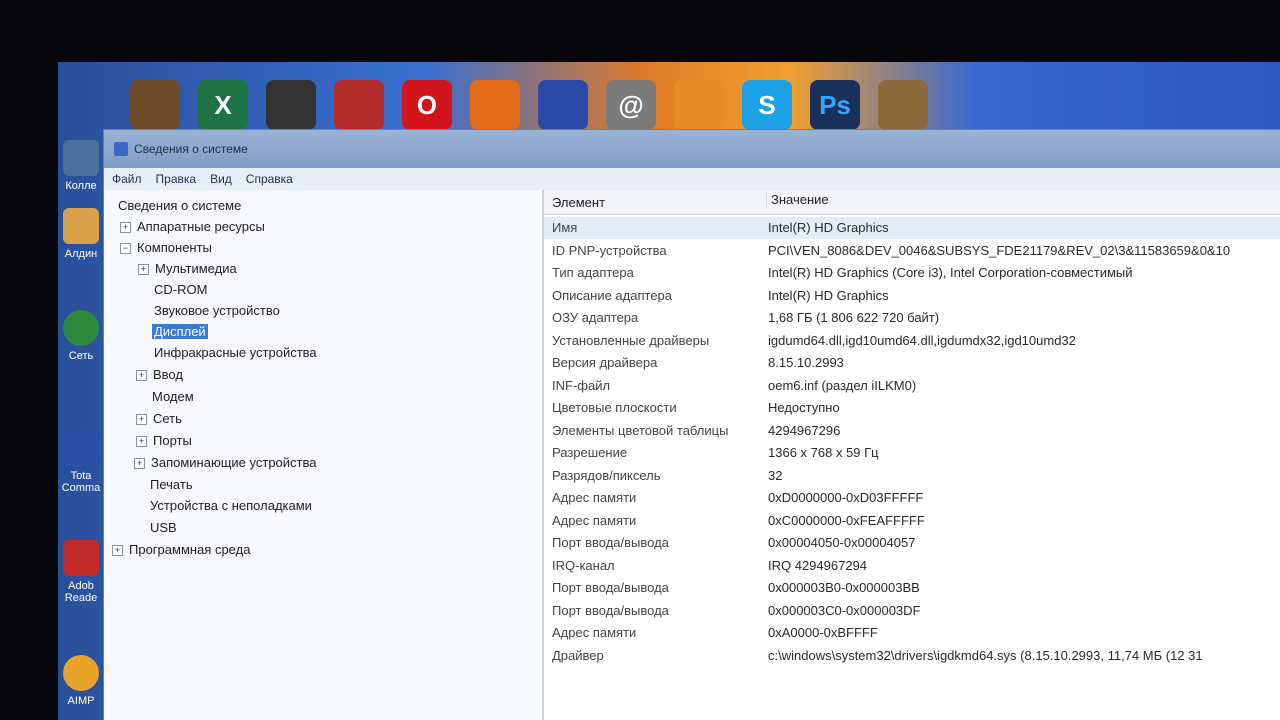 The image size is (1280, 720). I want to click on table-row: Порт ввода/вывода 0x000003C0-0x000003DF, so click(912, 611).